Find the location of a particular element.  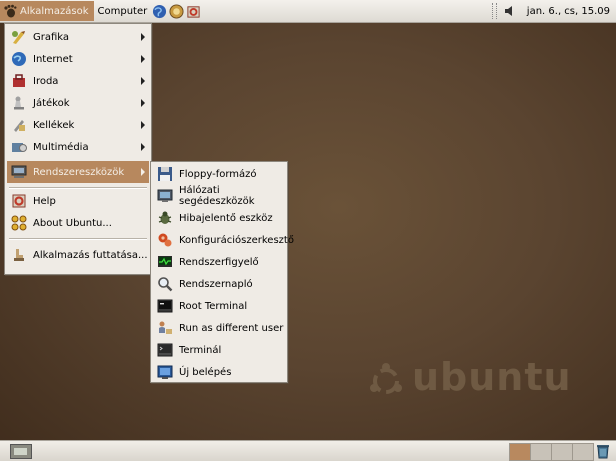

menu-item-label: Kellékek is located at coordinates (54, 125).